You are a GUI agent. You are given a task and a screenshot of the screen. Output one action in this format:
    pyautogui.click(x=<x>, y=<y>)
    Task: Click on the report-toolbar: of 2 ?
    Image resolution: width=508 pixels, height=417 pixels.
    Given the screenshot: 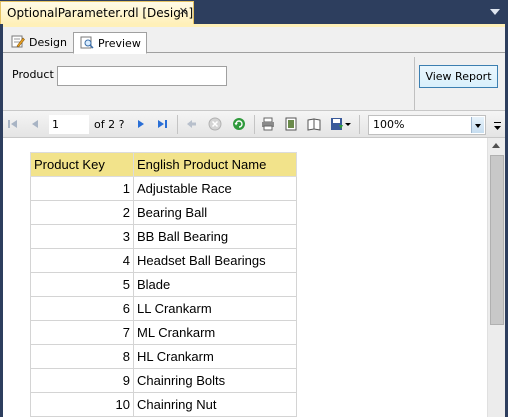 What is the action you would take?
    pyautogui.click(x=254, y=124)
    